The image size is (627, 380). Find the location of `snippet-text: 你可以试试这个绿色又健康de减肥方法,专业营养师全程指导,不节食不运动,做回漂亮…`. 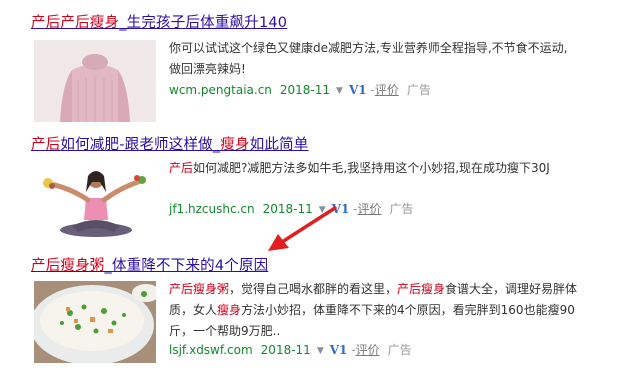

snippet-text: 你可以试试这个绿色又健康de减肥方法,专业营养师全程指导,不节食不运动,做回漂亮… is located at coordinates (368, 58).